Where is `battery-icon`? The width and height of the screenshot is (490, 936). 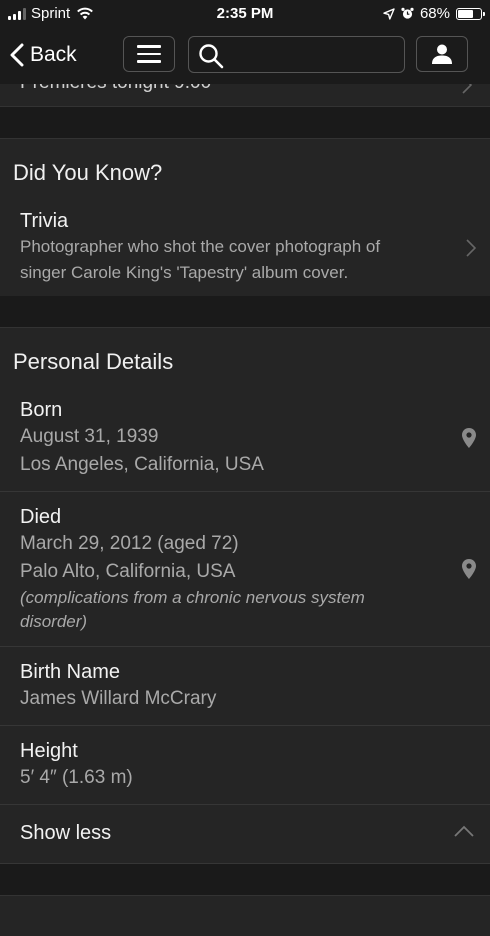 battery-icon is located at coordinates (470, 13).